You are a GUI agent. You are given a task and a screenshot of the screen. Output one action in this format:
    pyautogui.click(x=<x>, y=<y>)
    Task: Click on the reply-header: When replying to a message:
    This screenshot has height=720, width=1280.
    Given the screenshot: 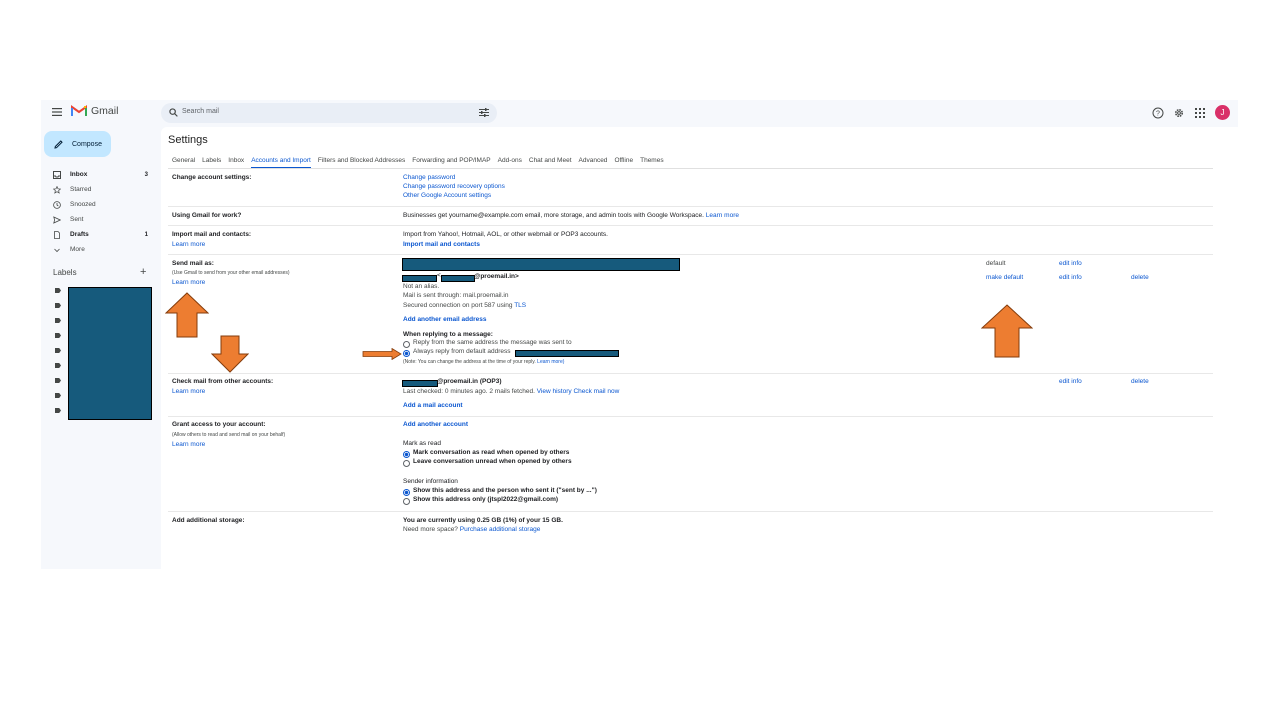 What is the action you would take?
    pyautogui.click(x=448, y=334)
    